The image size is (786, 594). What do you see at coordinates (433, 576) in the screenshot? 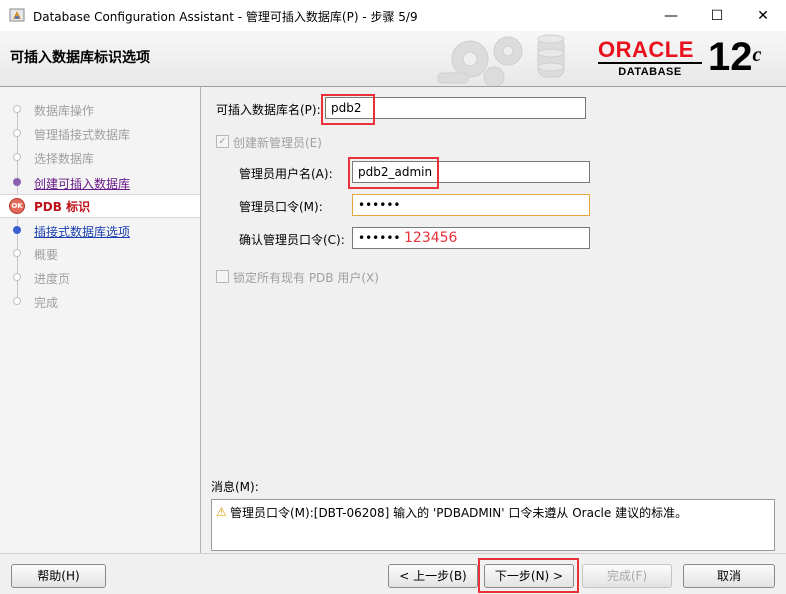
I see `back-button: < 上一步(B)` at bounding box center [433, 576].